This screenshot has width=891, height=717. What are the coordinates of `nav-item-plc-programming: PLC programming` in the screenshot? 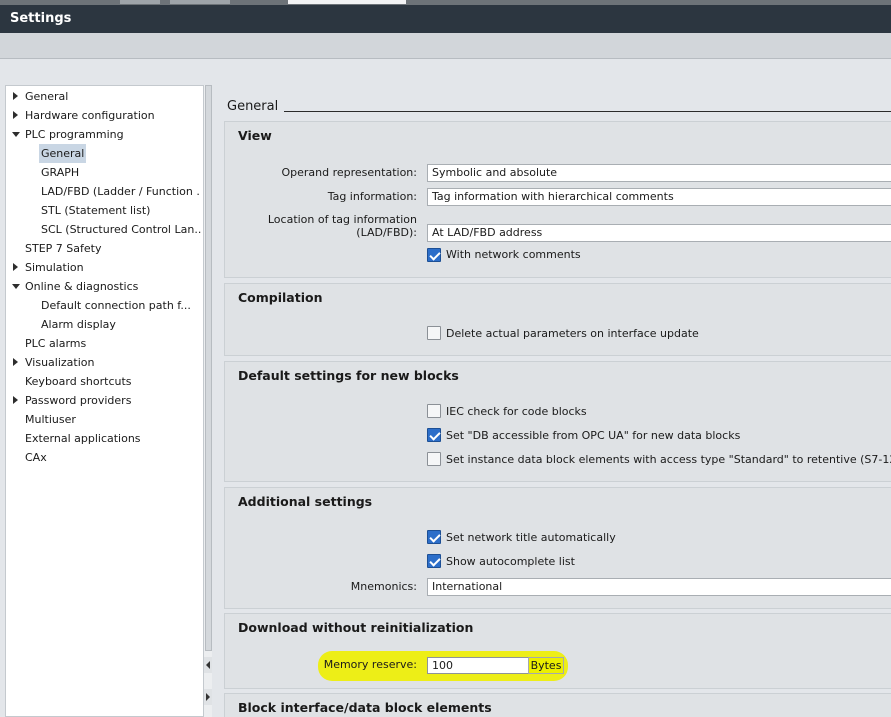 It's located at (106, 134).